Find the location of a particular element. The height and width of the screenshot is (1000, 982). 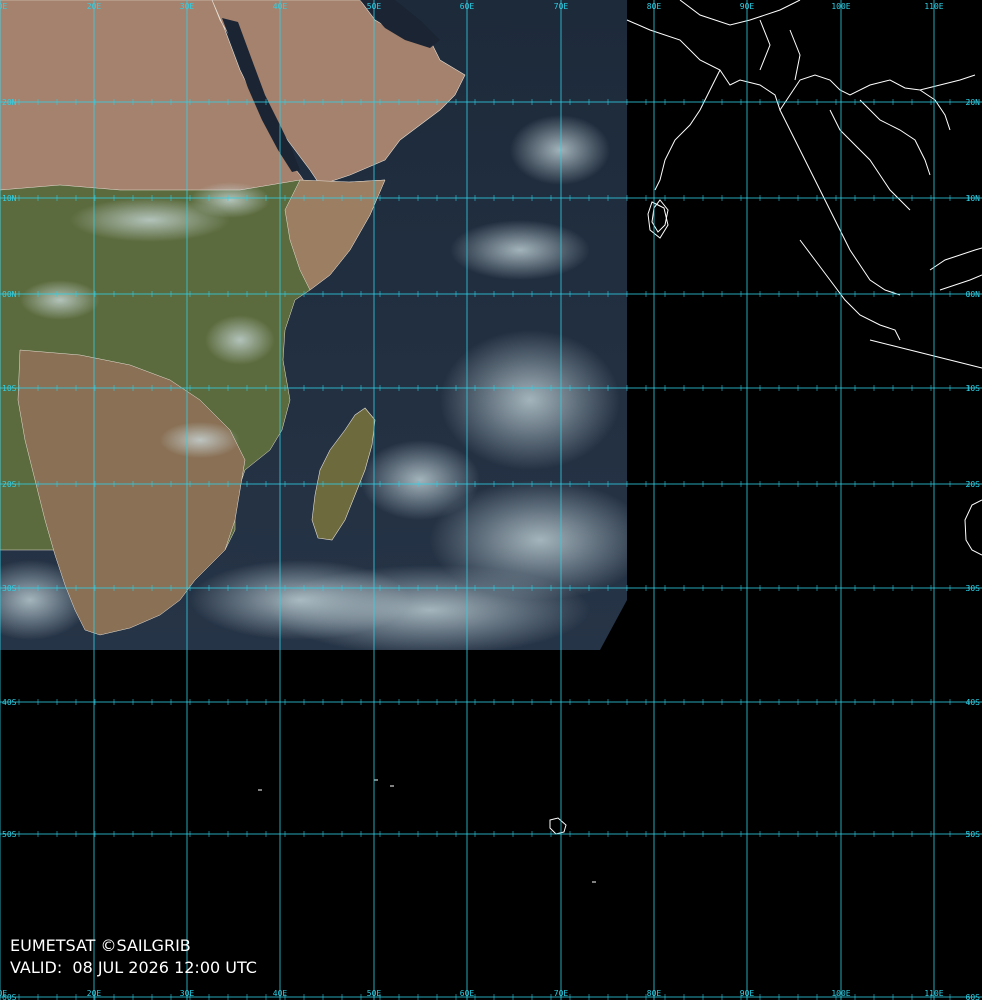

india-borders is located at coordinates (740, 40).